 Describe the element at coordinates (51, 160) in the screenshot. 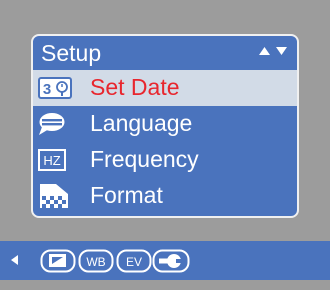

I see `hz-badge: HZ` at that location.